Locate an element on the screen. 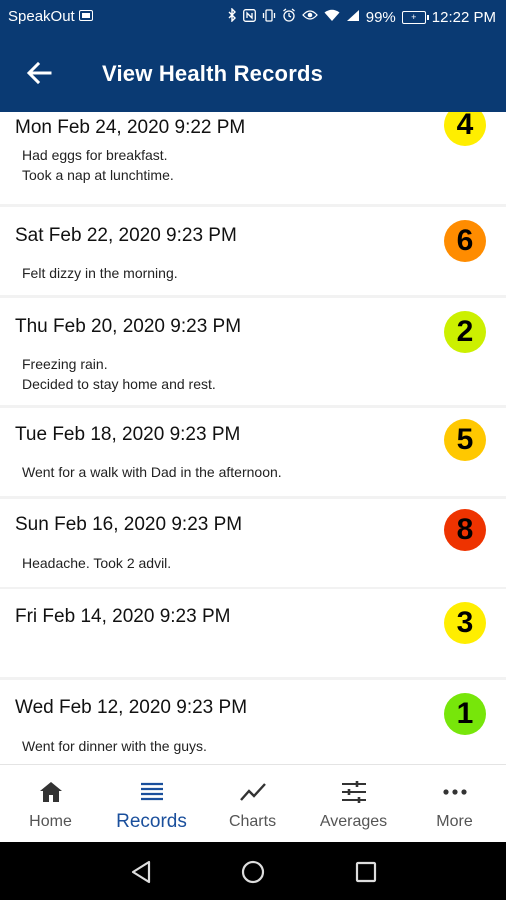 This screenshot has width=506, height=900. vibrate-icon is located at coordinates (269, 17).